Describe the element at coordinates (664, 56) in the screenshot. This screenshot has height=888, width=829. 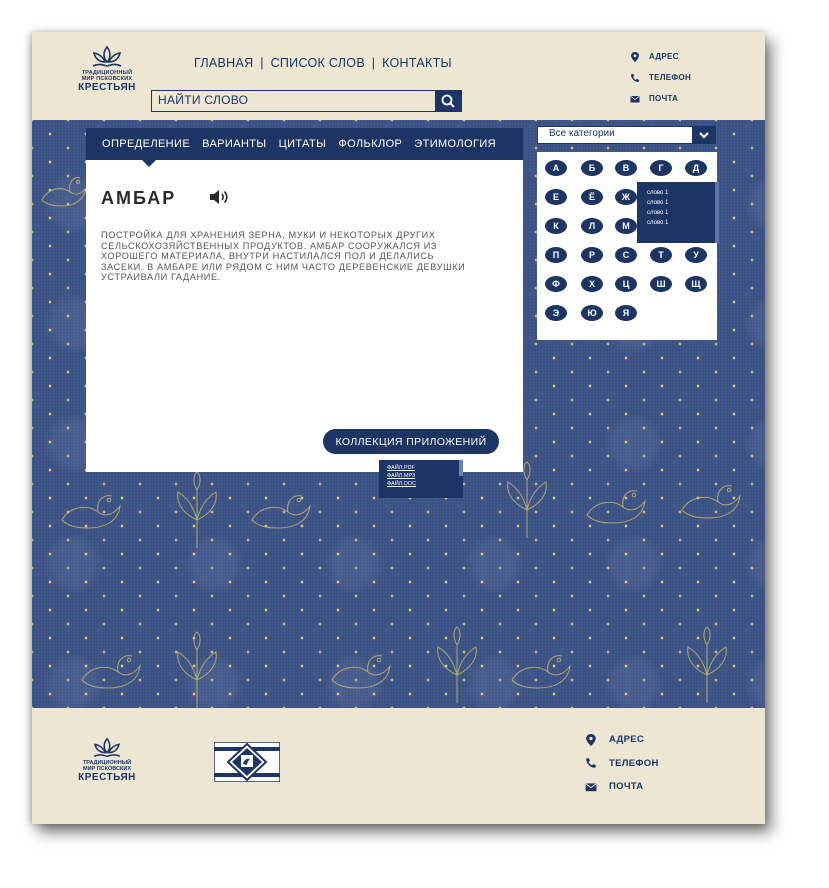
I see `contact-address-label: АДРЕС` at that location.